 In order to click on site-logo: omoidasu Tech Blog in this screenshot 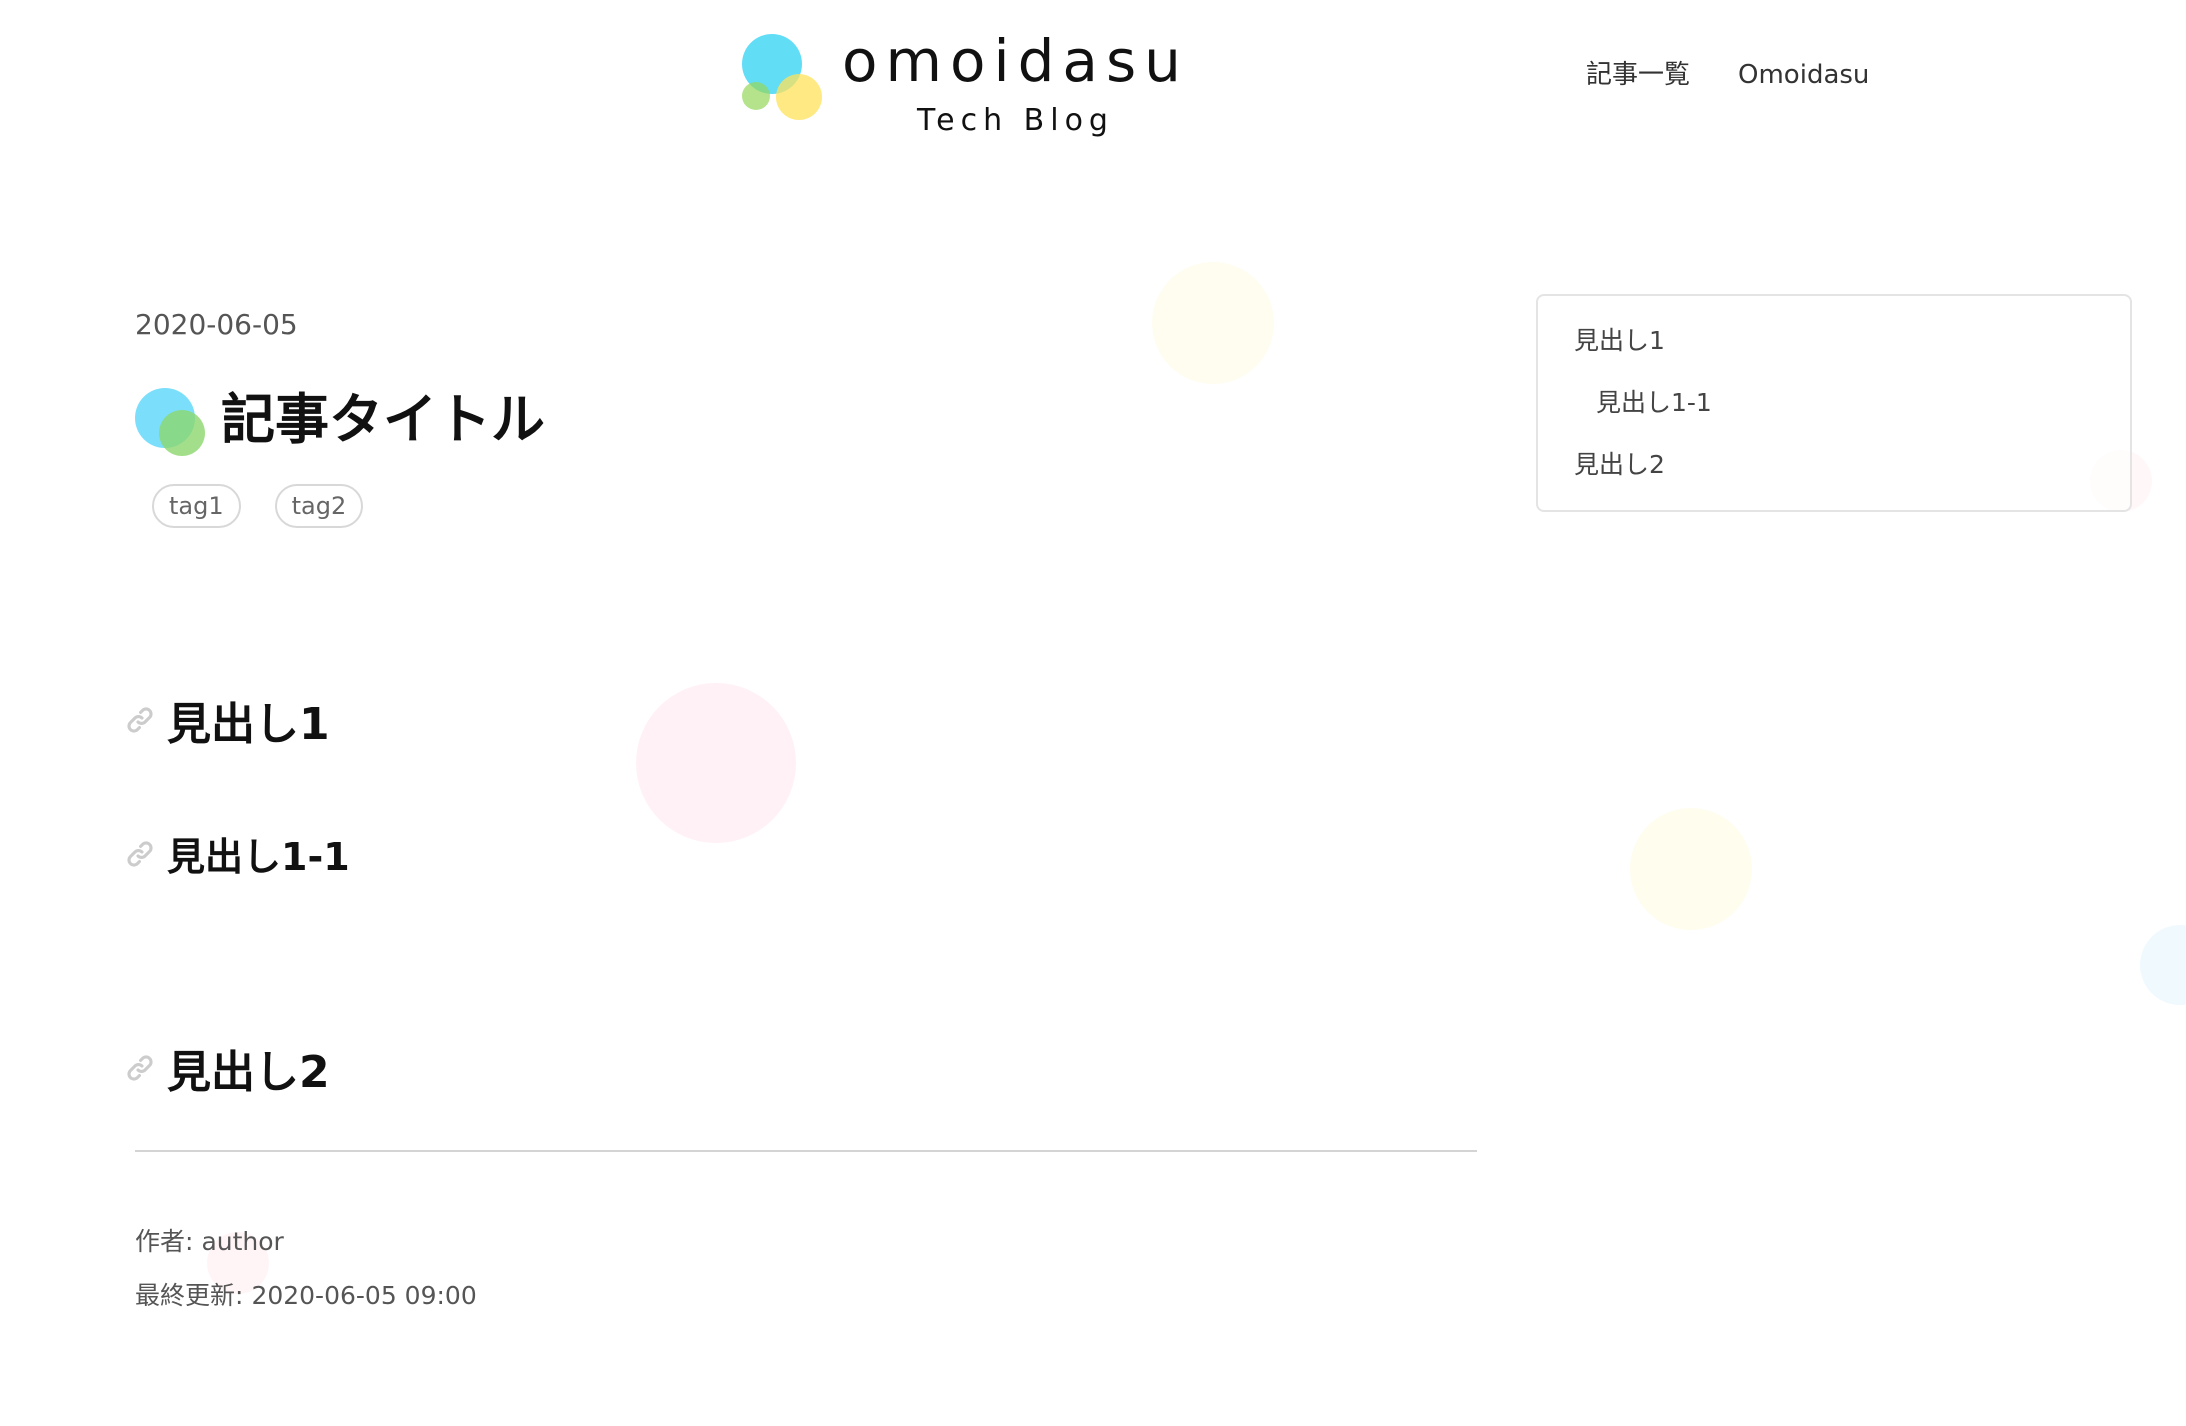, I will do `click(963, 84)`.